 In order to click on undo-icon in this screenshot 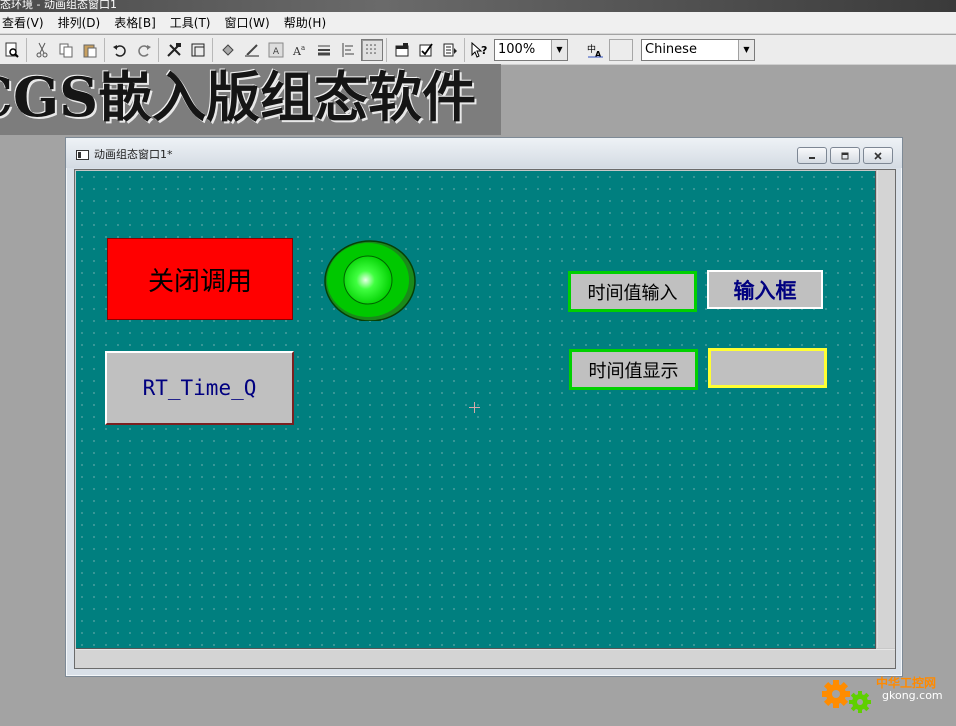, I will do `click(120, 50)`.